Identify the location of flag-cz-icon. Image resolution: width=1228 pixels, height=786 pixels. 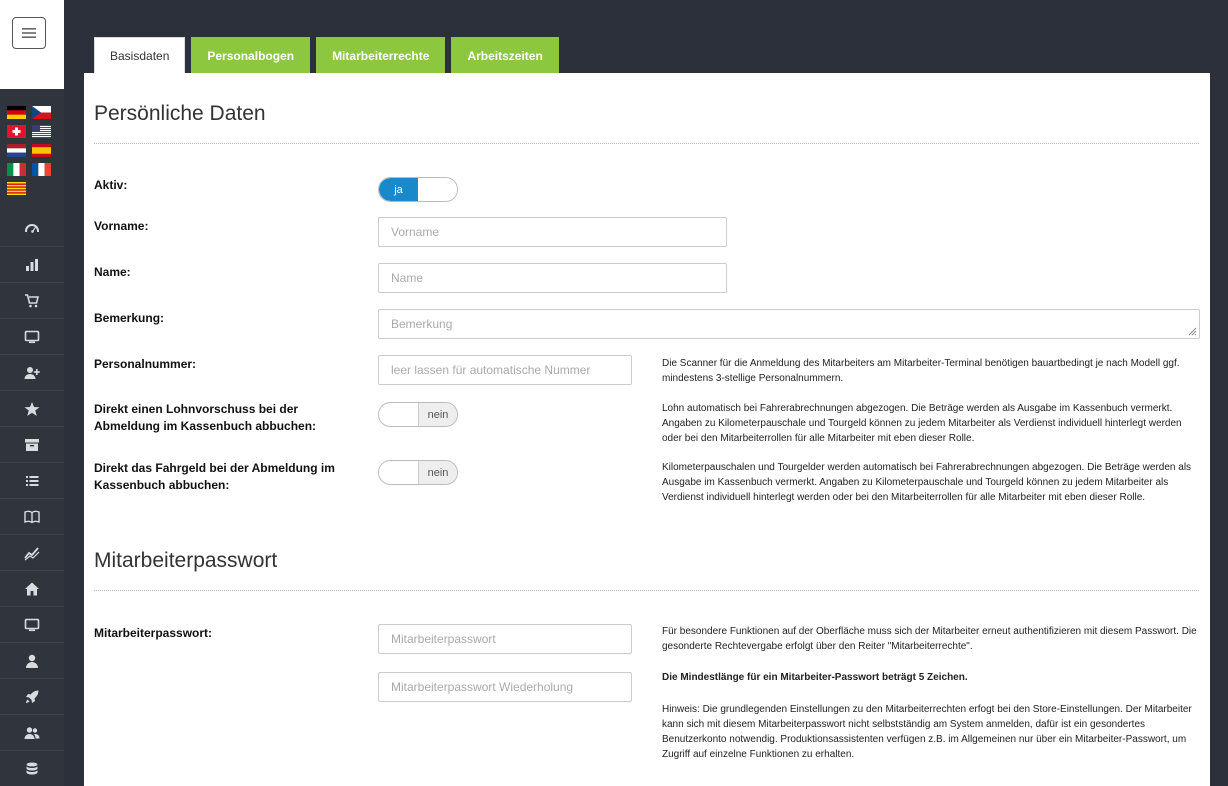
(41, 112).